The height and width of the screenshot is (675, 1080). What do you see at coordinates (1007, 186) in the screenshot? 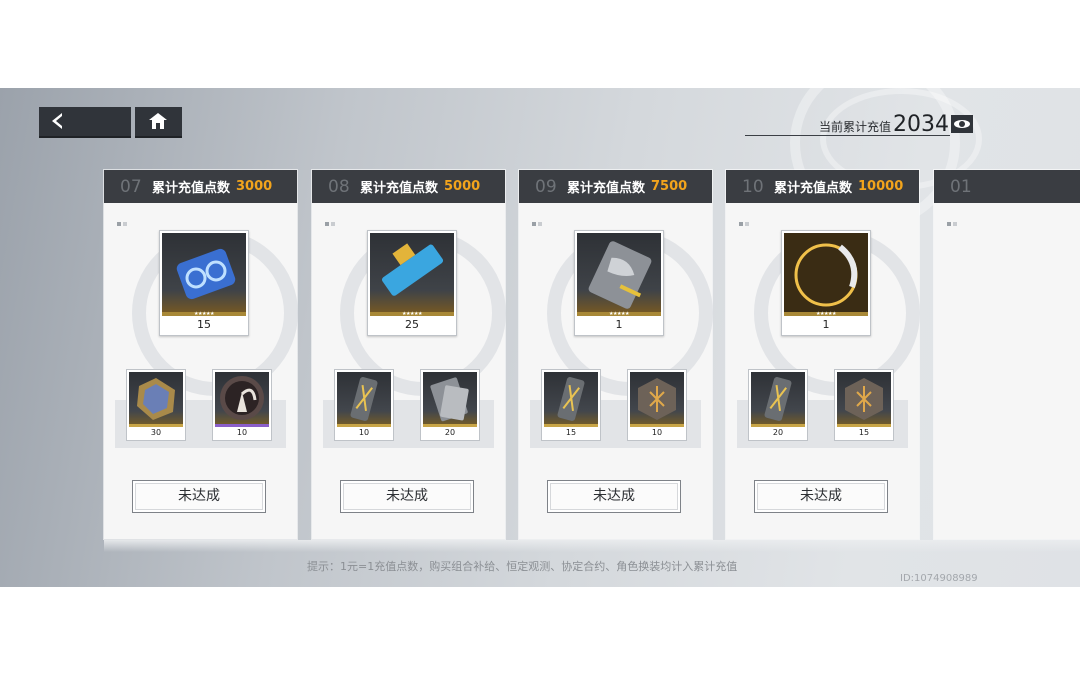
I see `card-header: 01` at bounding box center [1007, 186].